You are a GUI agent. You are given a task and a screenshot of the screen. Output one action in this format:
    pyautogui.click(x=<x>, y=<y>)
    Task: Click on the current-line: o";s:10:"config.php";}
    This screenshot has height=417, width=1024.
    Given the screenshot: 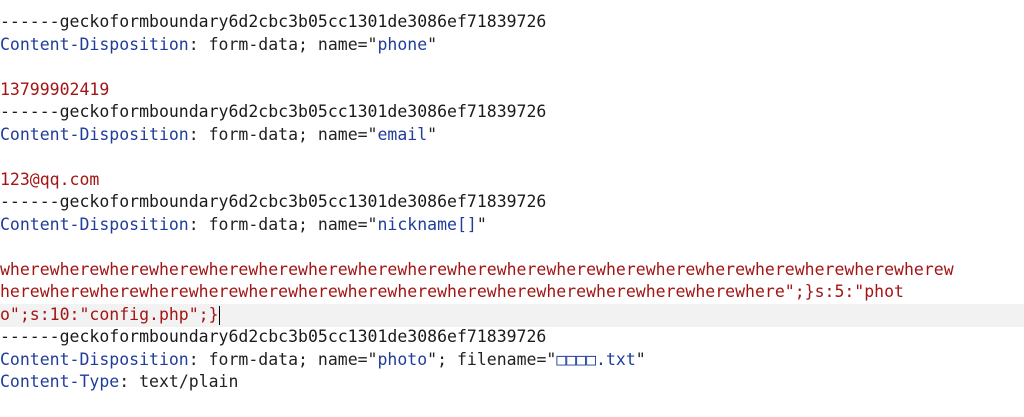 What is the action you would take?
    pyautogui.click(x=512, y=315)
    